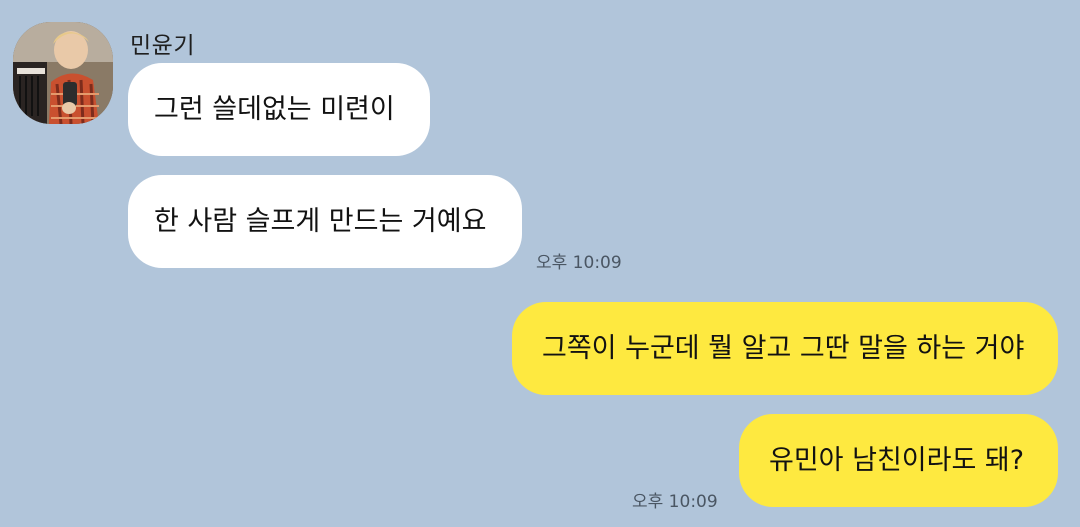 The height and width of the screenshot is (527, 1080). I want to click on contact-avatar, so click(63, 73).